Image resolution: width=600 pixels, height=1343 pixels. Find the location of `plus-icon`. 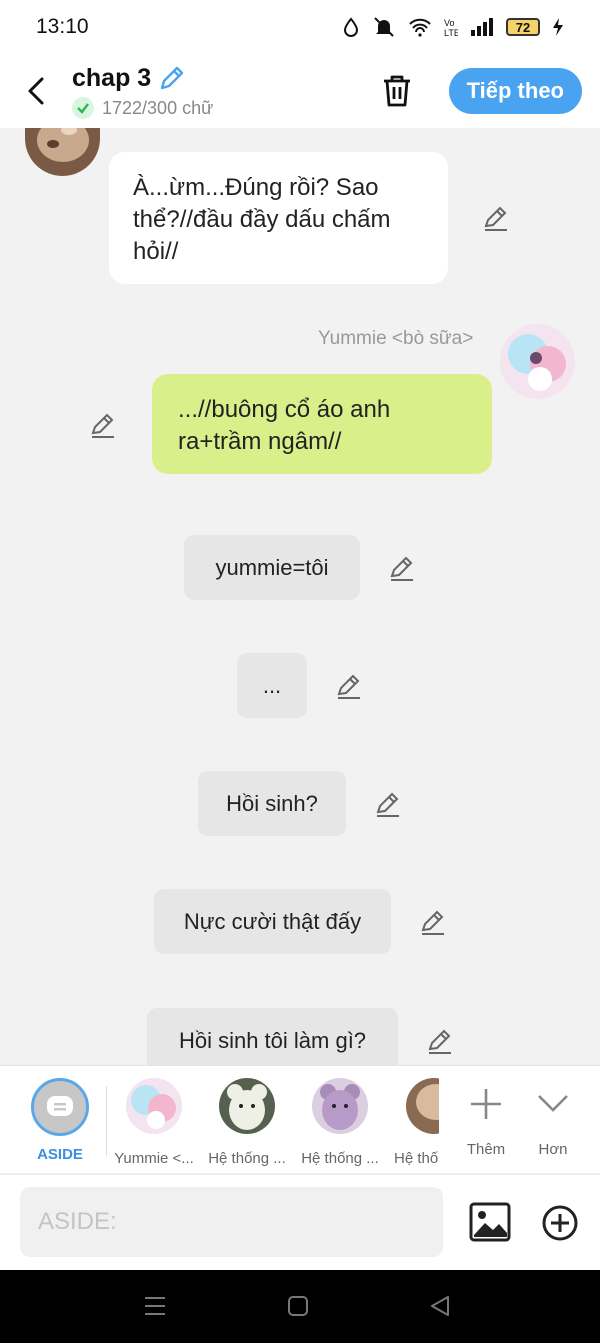

plus-icon is located at coordinates (486, 1104).